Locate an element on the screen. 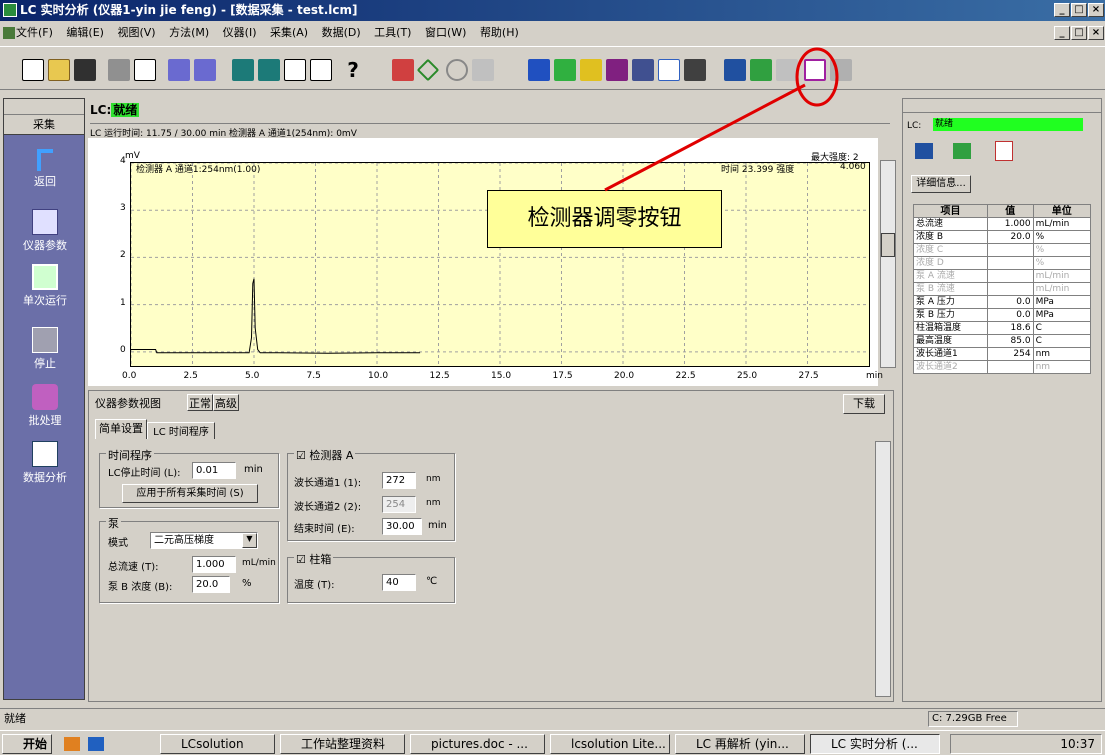  table-row: 浓度 B 20.0% is located at coordinates (1002, 237).